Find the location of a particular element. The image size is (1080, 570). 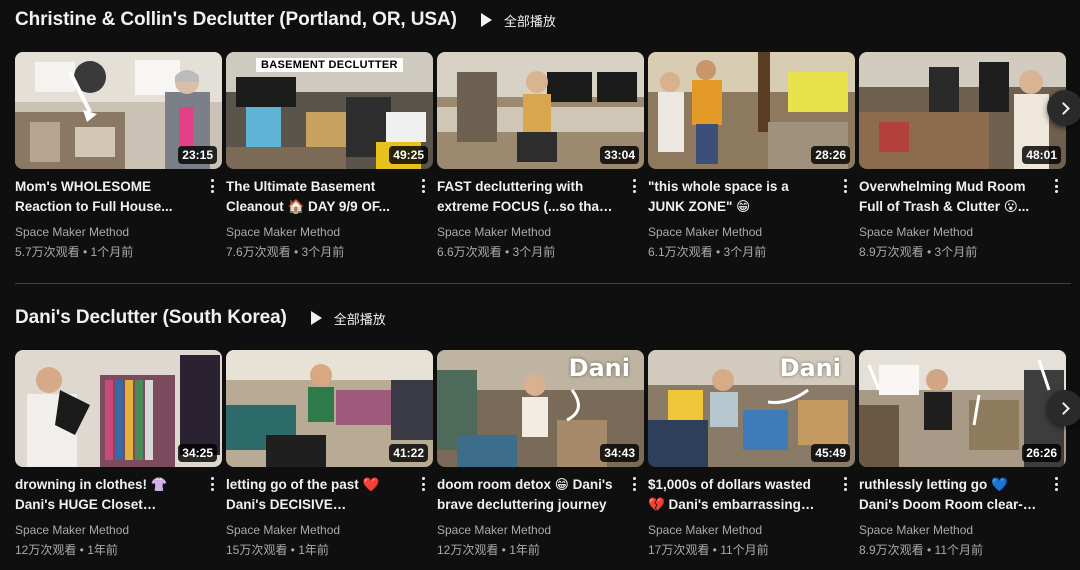

video-meta: 6.1万次观看 • 3个月前 is located at coordinates (707, 252).